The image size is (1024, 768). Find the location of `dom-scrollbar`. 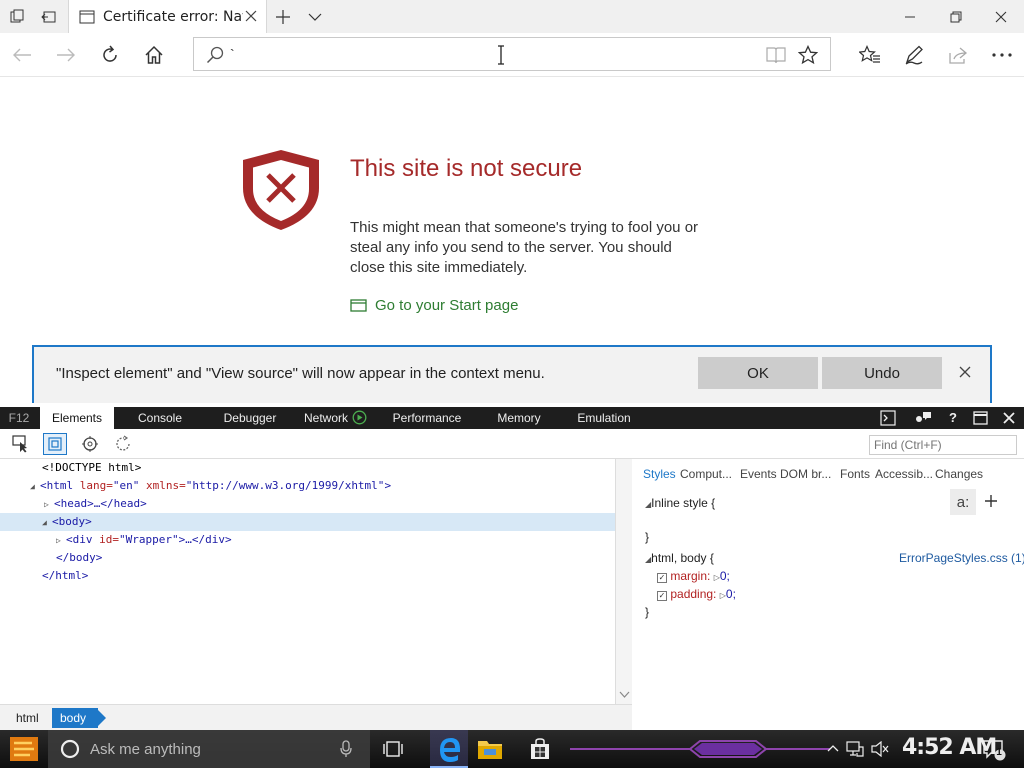

dom-scrollbar is located at coordinates (623, 581).